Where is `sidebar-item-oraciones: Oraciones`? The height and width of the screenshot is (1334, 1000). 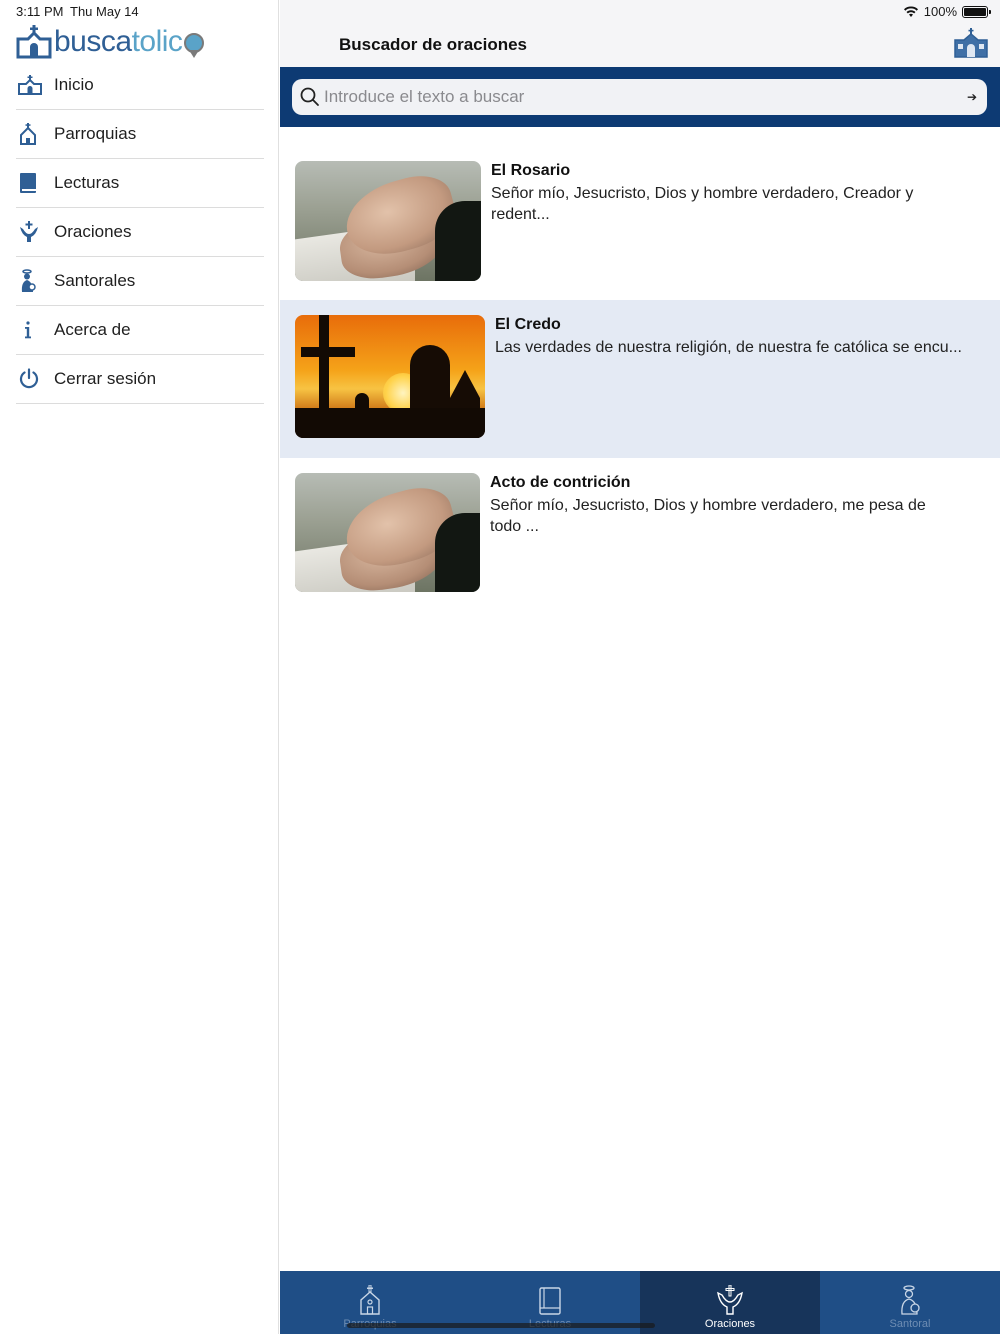 sidebar-item-oraciones: Oraciones is located at coordinates (140, 232).